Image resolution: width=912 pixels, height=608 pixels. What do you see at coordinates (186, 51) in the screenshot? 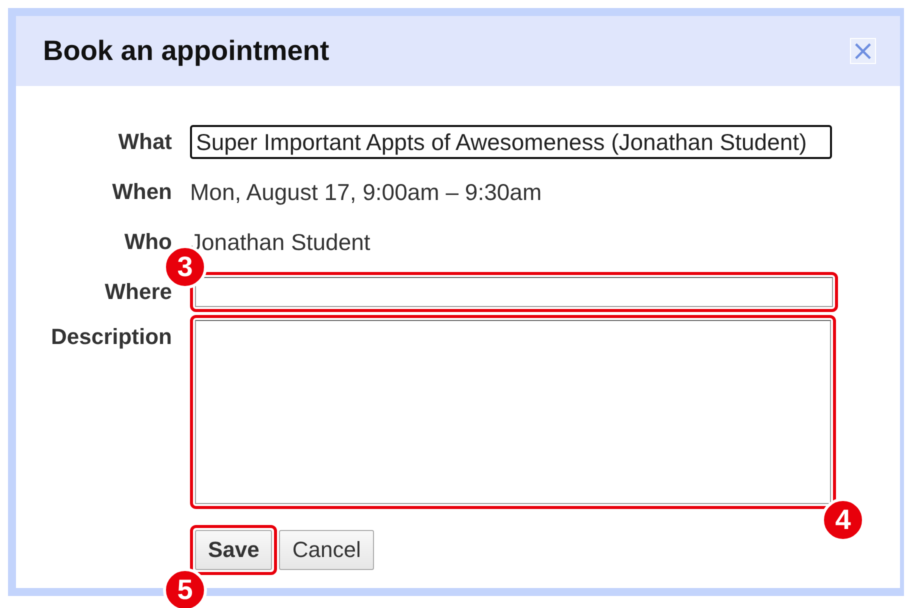
I see `dialog-title: Book an appointment` at bounding box center [186, 51].